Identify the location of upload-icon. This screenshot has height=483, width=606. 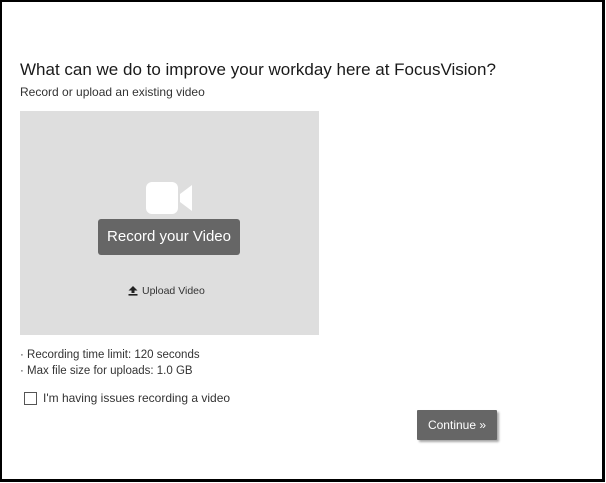
(133, 291).